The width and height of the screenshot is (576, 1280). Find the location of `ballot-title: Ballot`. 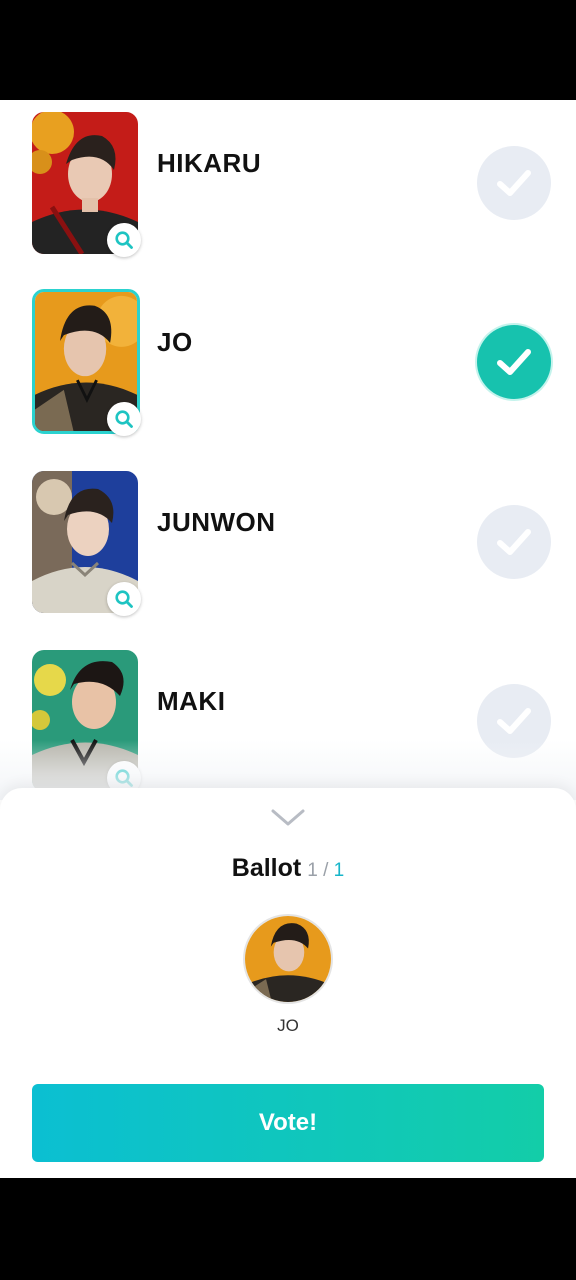

ballot-title: Ballot is located at coordinates (266, 868).